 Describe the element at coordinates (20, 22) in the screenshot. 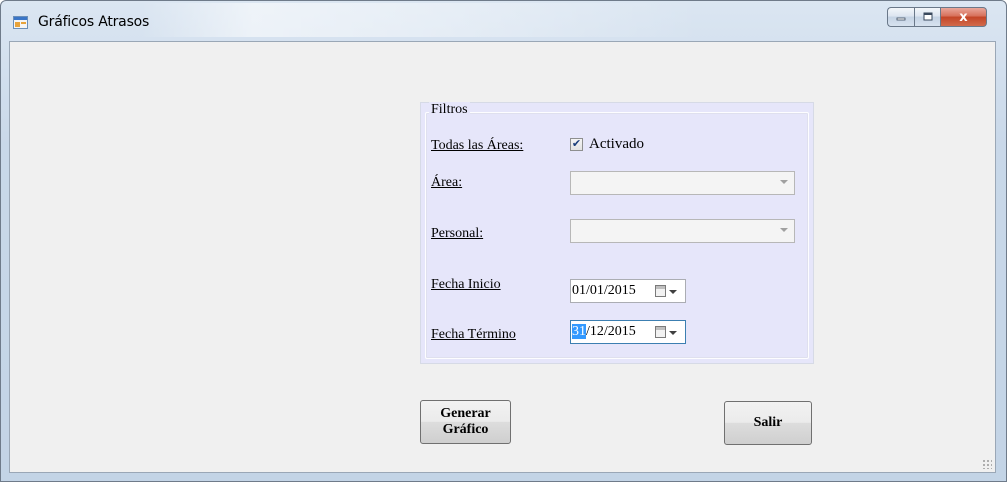

I see `form-icon` at that location.